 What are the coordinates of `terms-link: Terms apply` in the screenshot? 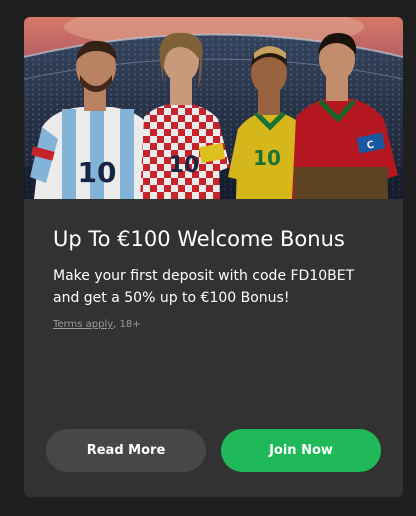 It's located at (83, 324).